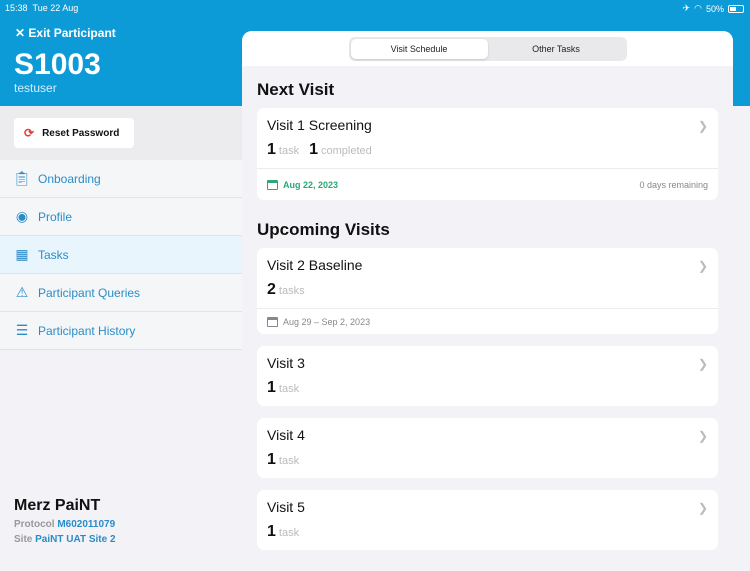 The image size is (750, 571). What do you see at coordinates (323, 229) in the screenshot?
I see `upcoming-visits-heading: Upcoming Visits` at bounding box center [323, 229].